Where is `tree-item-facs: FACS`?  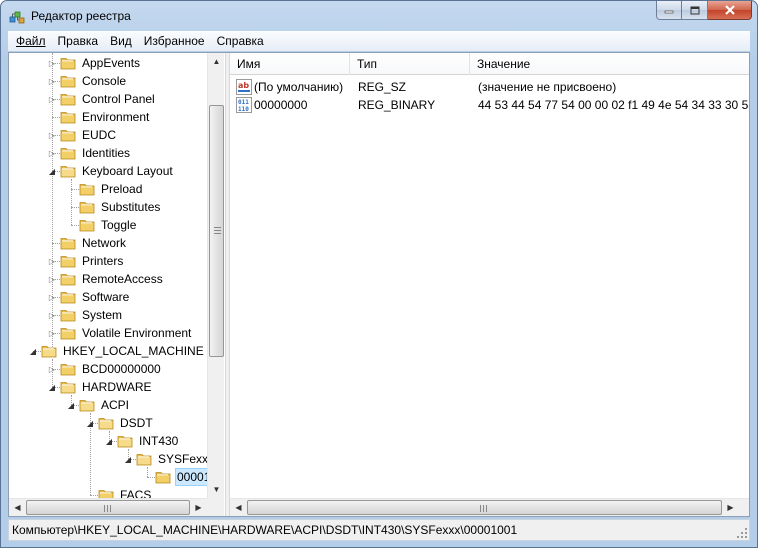
tree-item-facs: FACS is located at coordinates (119, 492).